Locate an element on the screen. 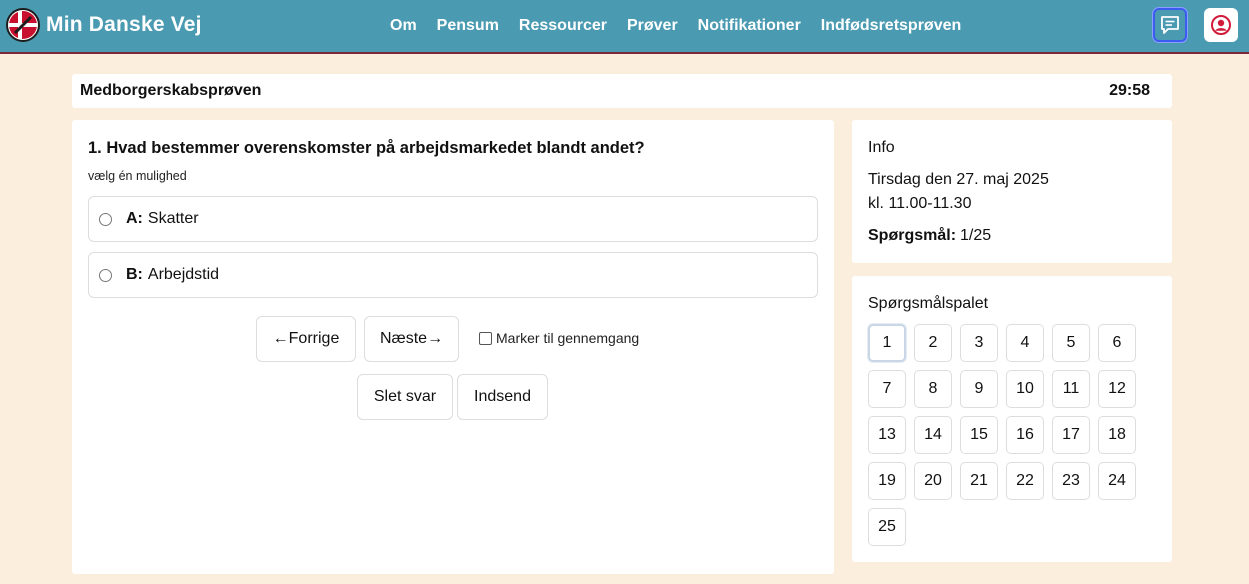 The height and width of the screenshot is (584, 1249). countdown-timer: 29:58 is located at coordinates (1129, 90).